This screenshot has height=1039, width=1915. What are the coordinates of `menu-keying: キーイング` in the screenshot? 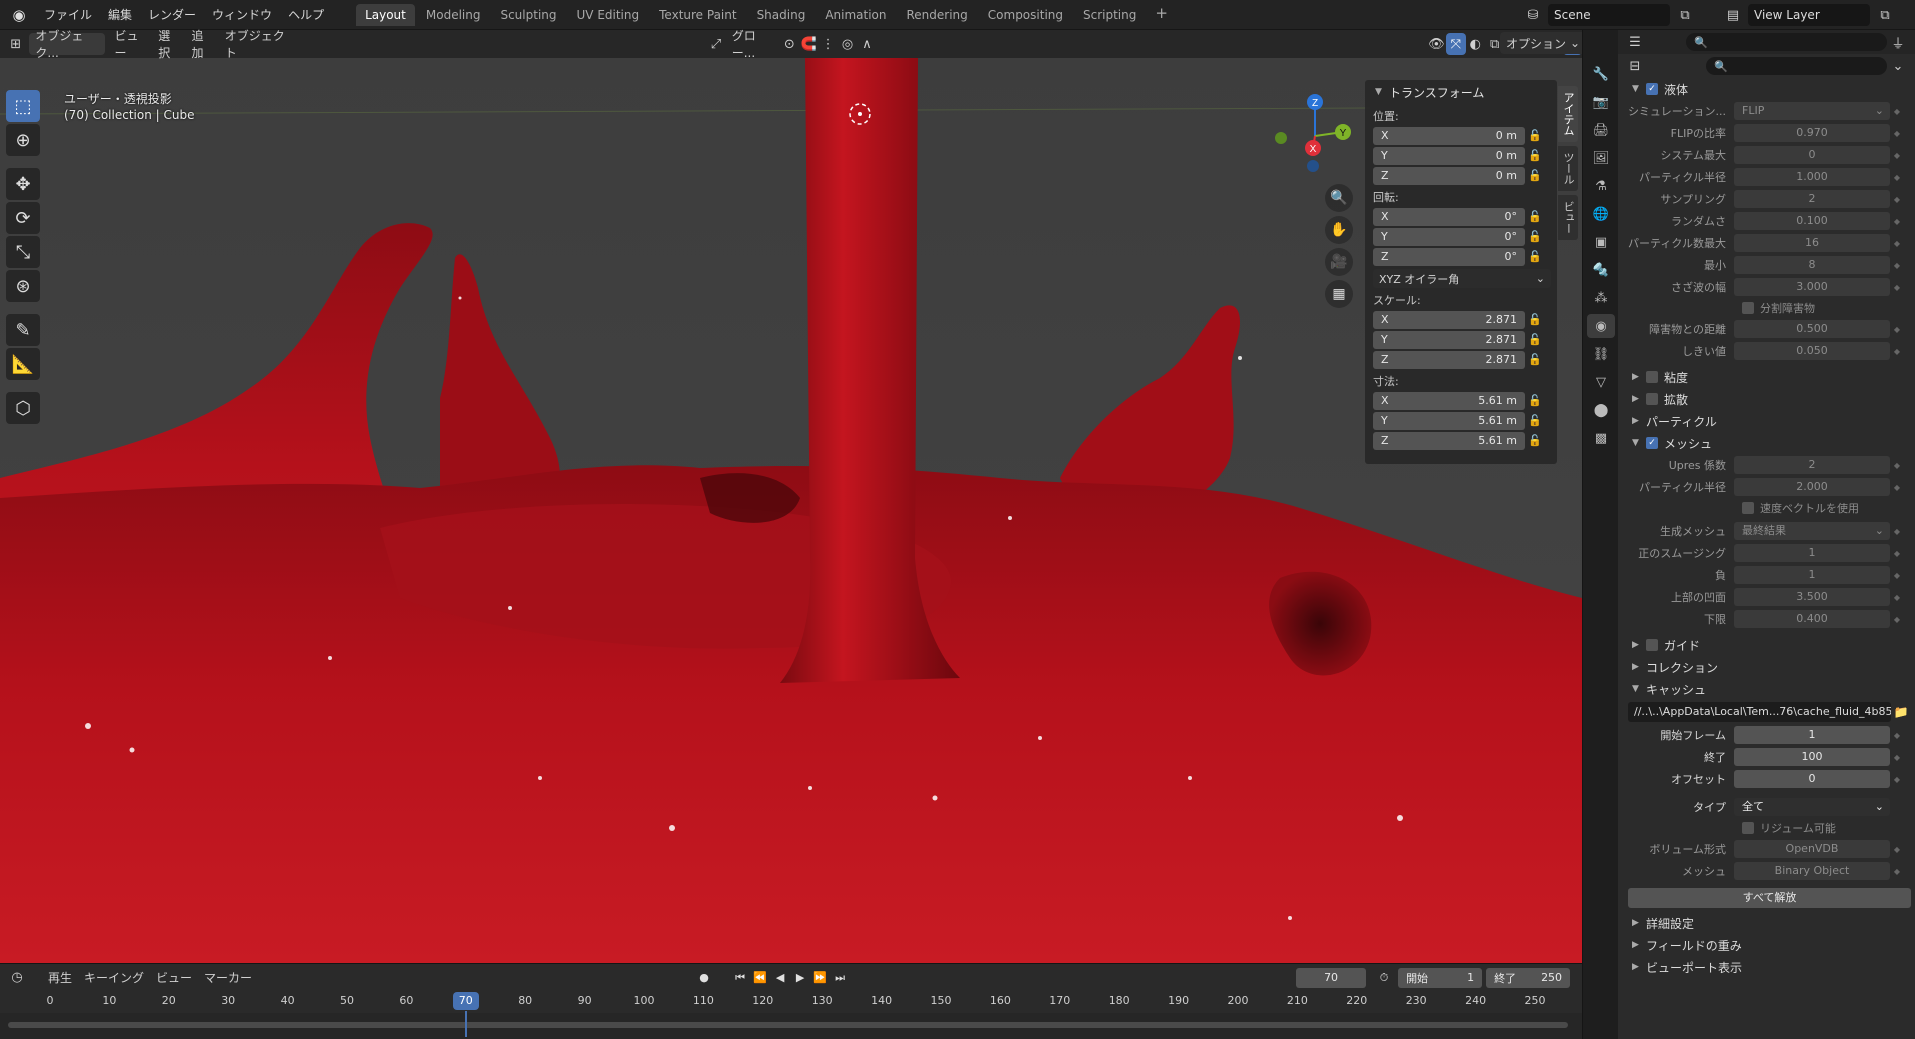 It's located at (114, 978).